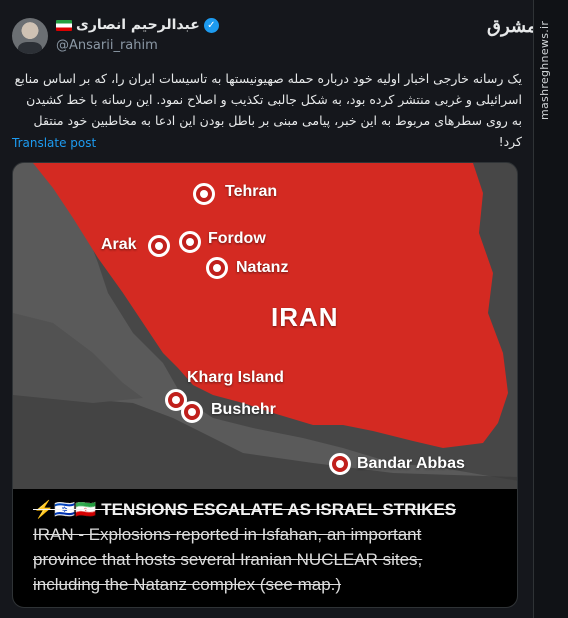 This screenshot has height=618, width=568. I want to click on map-label-kharg-island: Kharg Island, so click(235, 377).